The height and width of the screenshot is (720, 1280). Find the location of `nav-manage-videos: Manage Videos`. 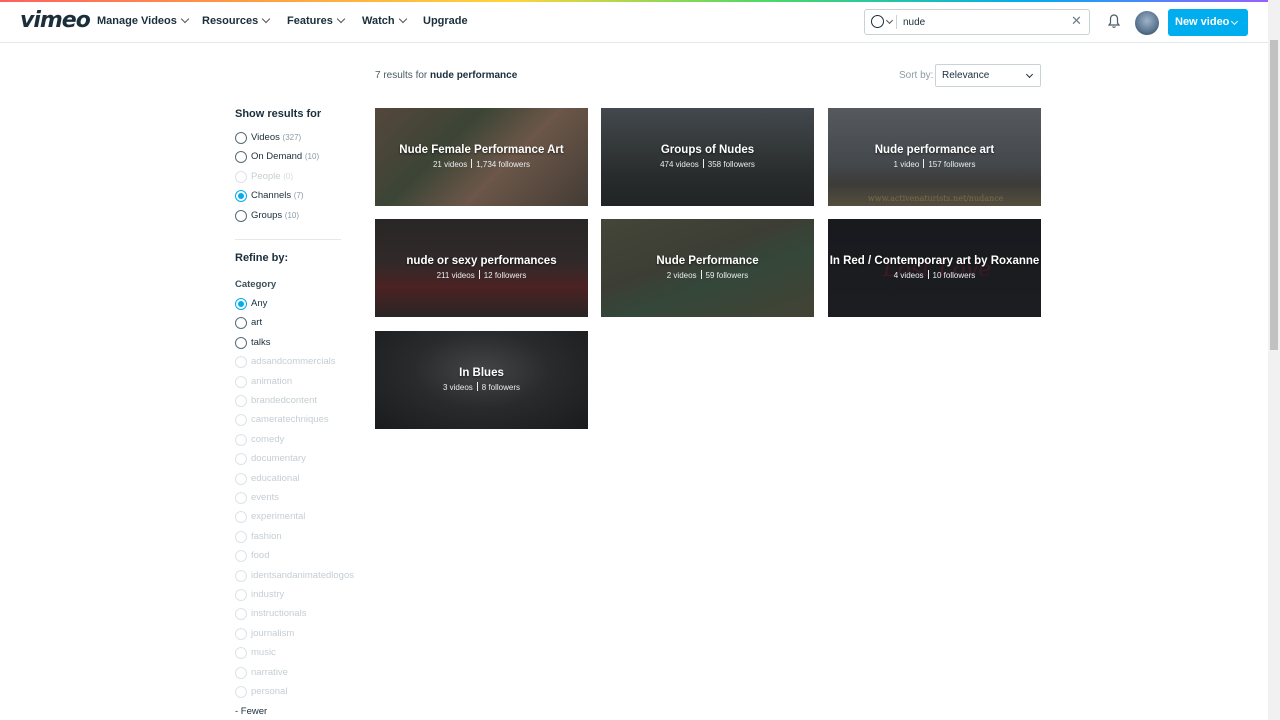

nav-manage-videos: Manage Videos is located at coordinates (143, 20).